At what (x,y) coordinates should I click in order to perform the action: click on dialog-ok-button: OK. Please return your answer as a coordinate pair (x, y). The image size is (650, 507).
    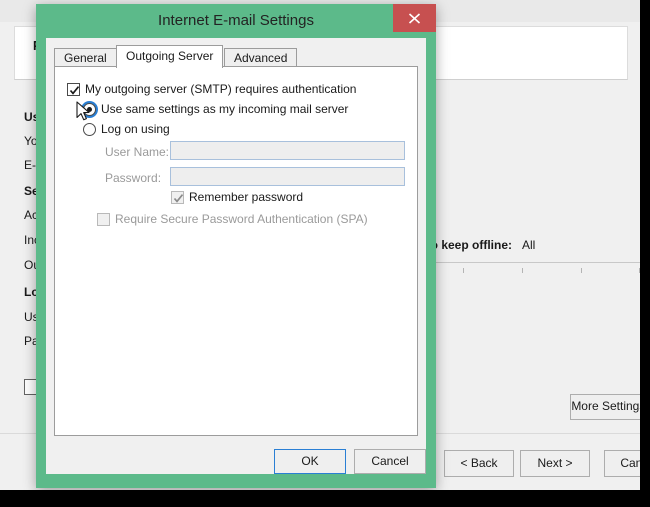
    Looking at the image, I should click on (310, 461).